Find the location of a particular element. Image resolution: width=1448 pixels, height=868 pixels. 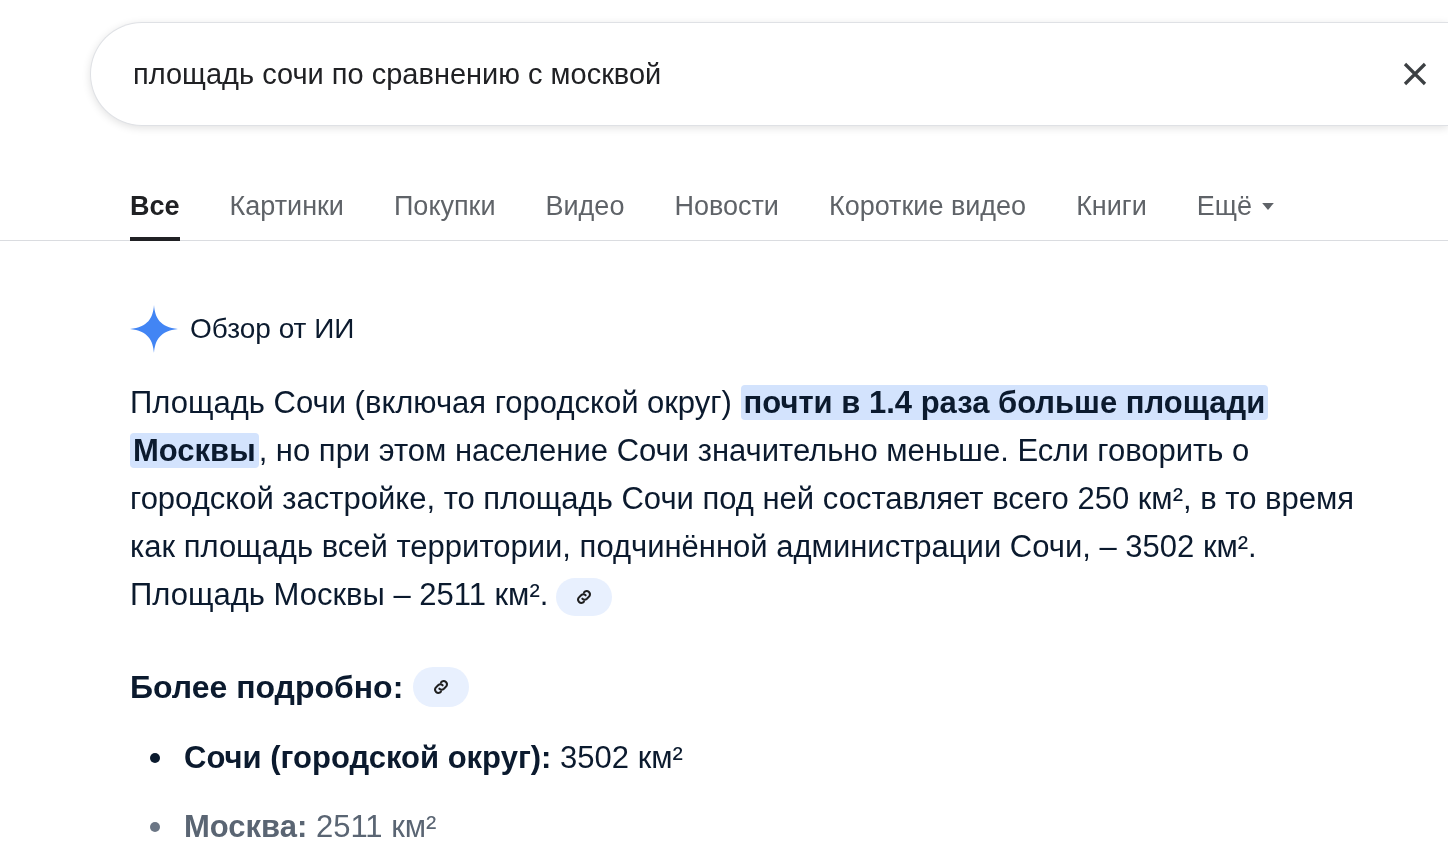

bullet-text: Сочи (городской округ): 3502 км² is located at coordinates (433, 758).